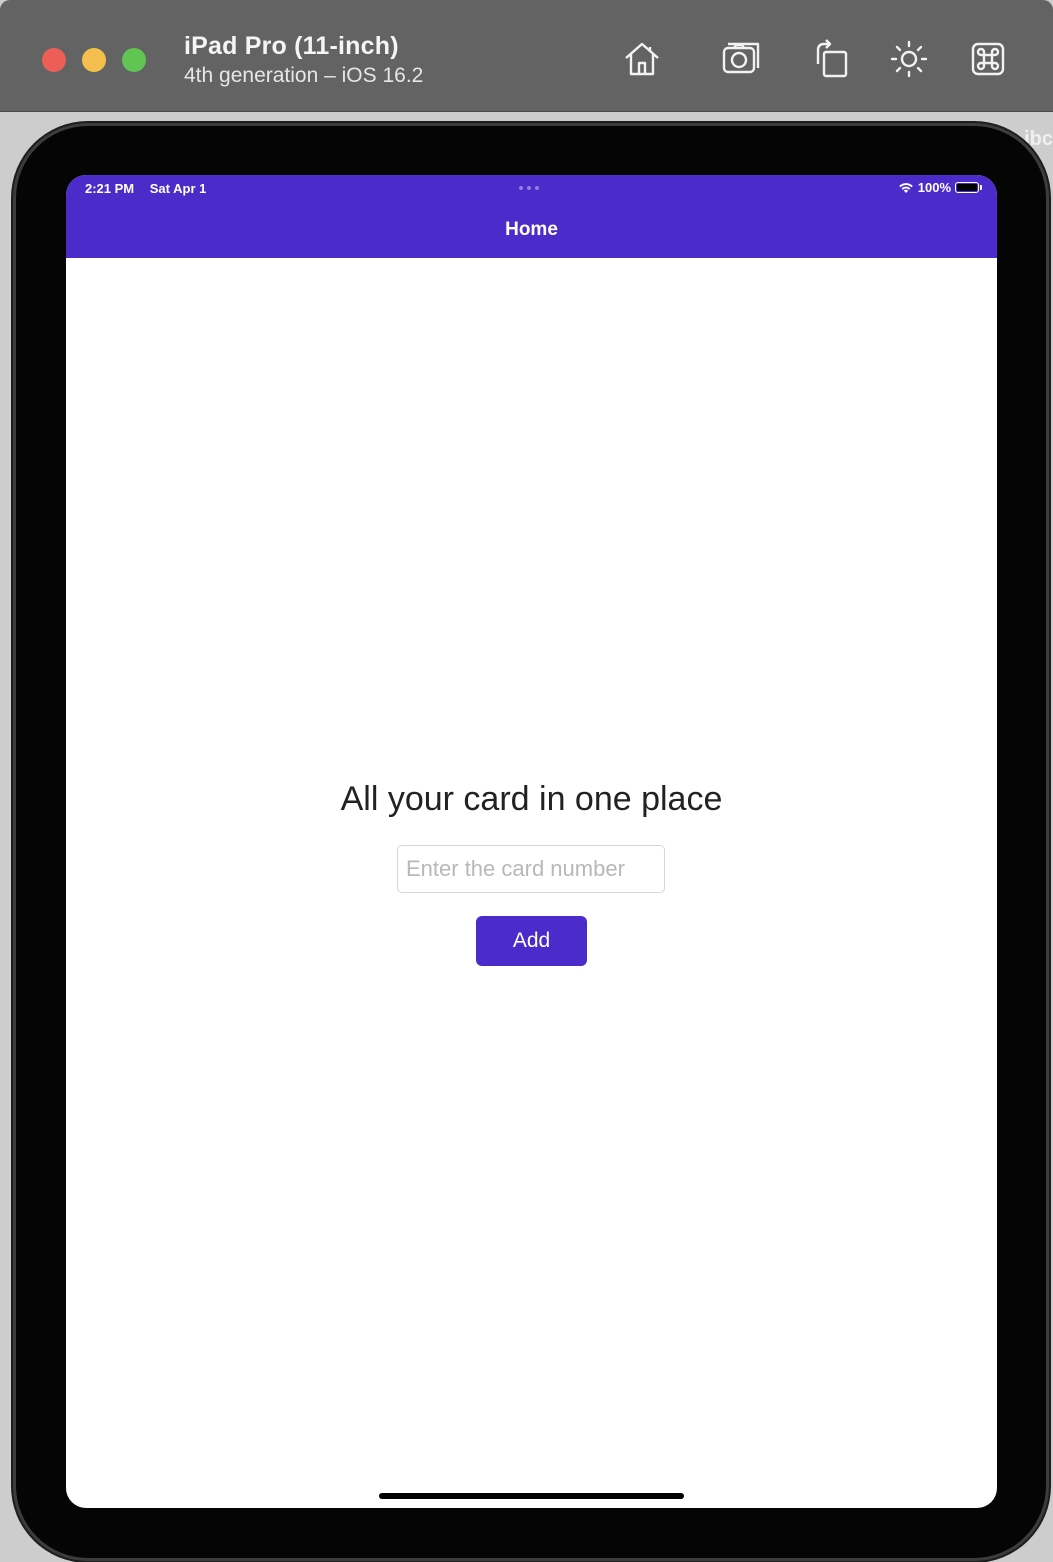  What do you see at coordinates (968, 187) in the screenshot?
I see `battery-icon` at bounding box center [968, 187].